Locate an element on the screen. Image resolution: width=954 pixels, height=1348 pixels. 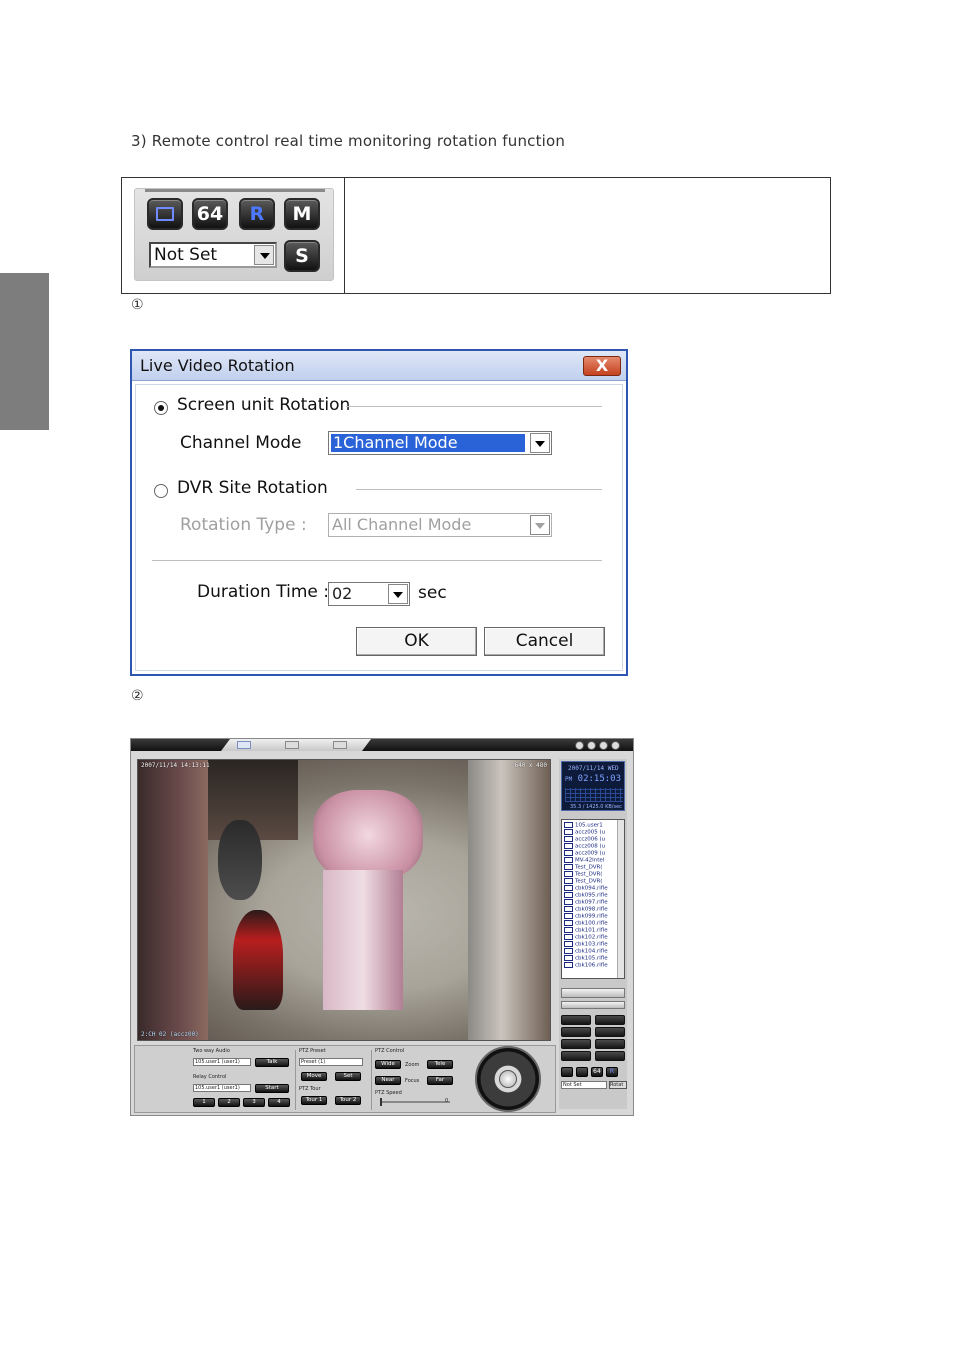
volume-slider is located at coordinates (593, 993).